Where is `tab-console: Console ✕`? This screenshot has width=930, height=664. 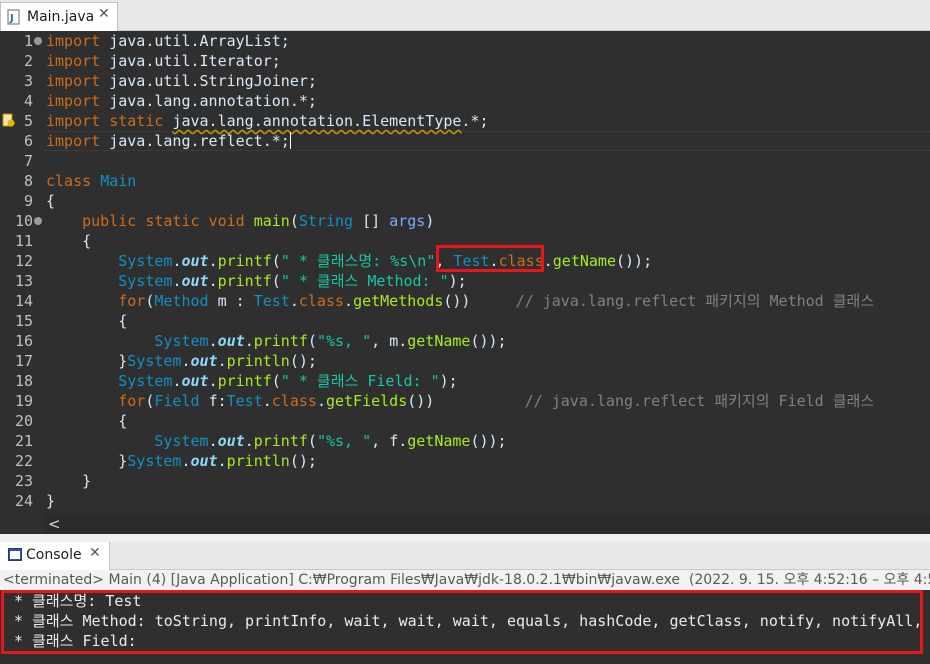 tab-console: Console ✕ is located at coordinates (55, 556).